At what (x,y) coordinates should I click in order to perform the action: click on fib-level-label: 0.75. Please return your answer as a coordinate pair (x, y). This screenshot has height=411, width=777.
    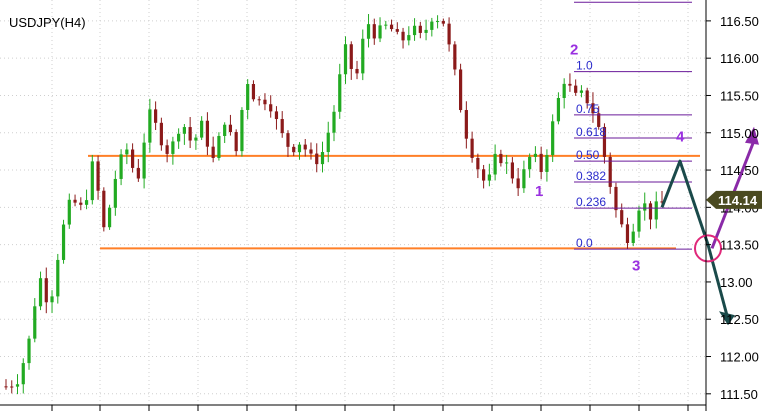
    Looking at the image, I should click on (588, 109).